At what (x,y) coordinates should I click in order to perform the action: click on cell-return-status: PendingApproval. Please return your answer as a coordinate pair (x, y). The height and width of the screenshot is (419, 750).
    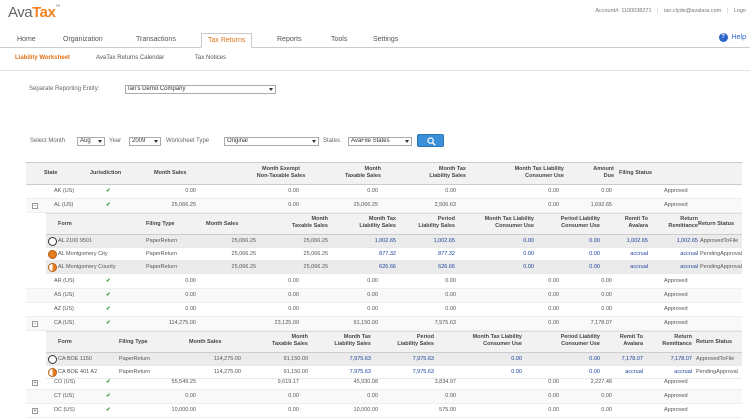
    Looking at the image, I should click on (721, 254).